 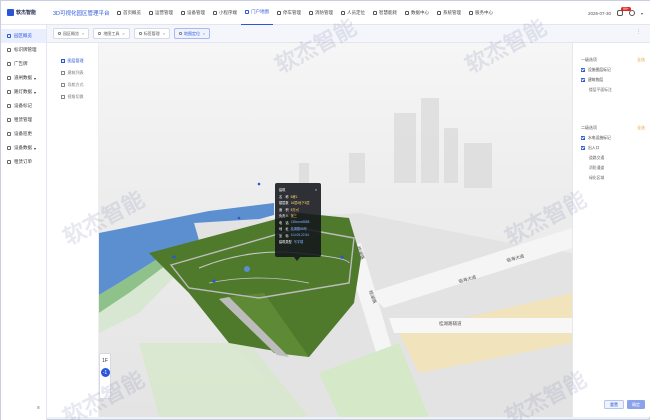 I want to click on nav-item-3: 小程序端, so click(x=225, y=13).